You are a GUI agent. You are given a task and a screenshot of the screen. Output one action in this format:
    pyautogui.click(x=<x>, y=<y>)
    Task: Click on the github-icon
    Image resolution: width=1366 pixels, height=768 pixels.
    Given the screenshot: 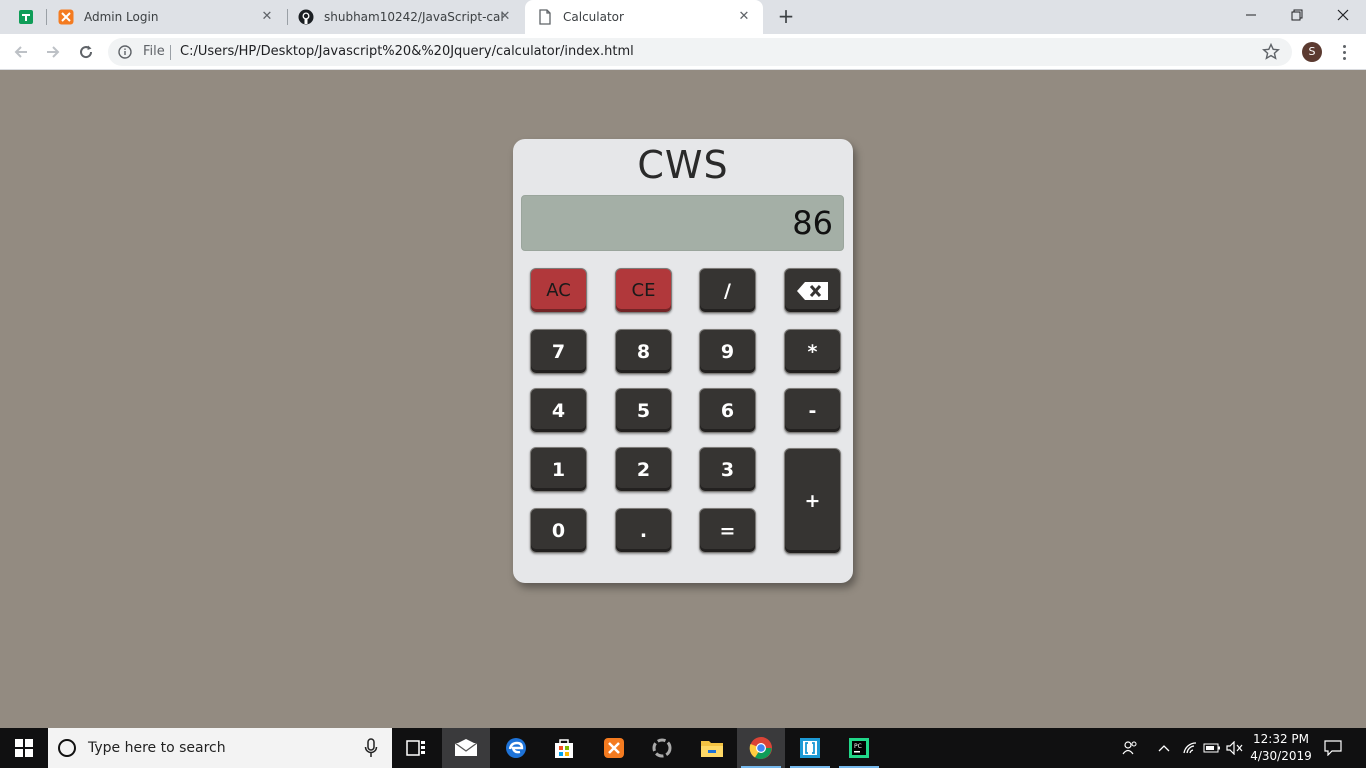 What is the action you would take?
    pyautogui.click(x=306, y=17)
    